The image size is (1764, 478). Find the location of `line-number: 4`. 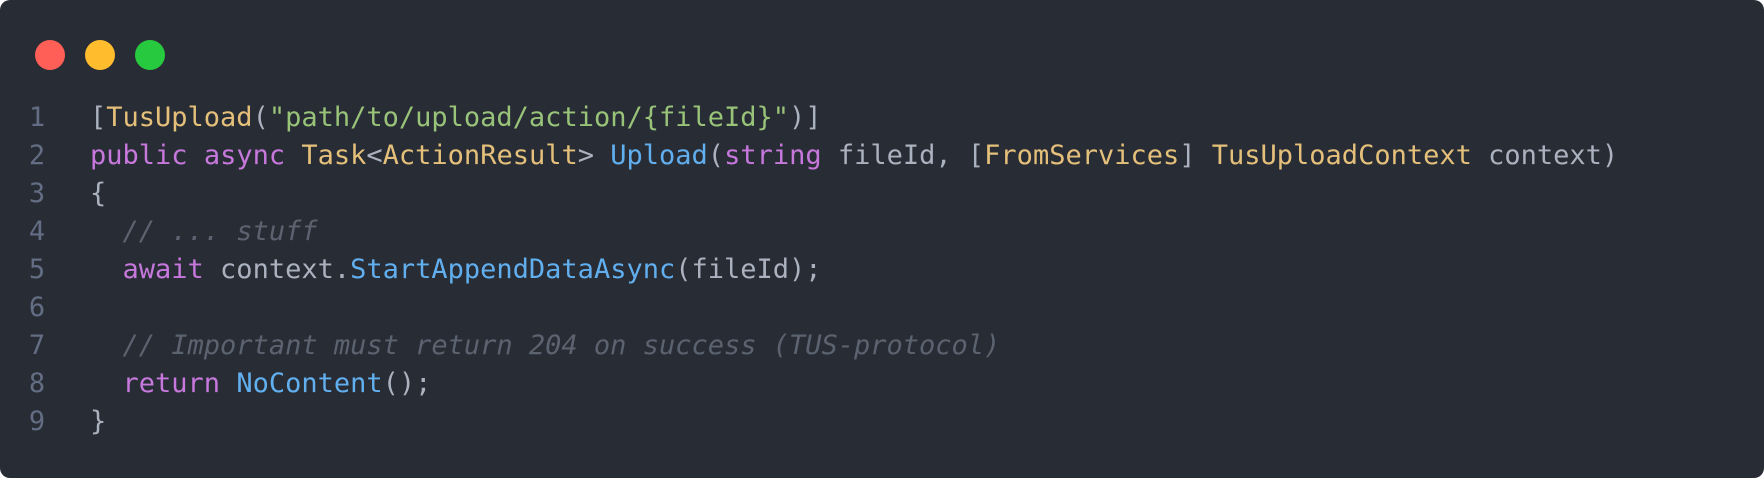

line-number: 4 is located at coordinates (37, 231).